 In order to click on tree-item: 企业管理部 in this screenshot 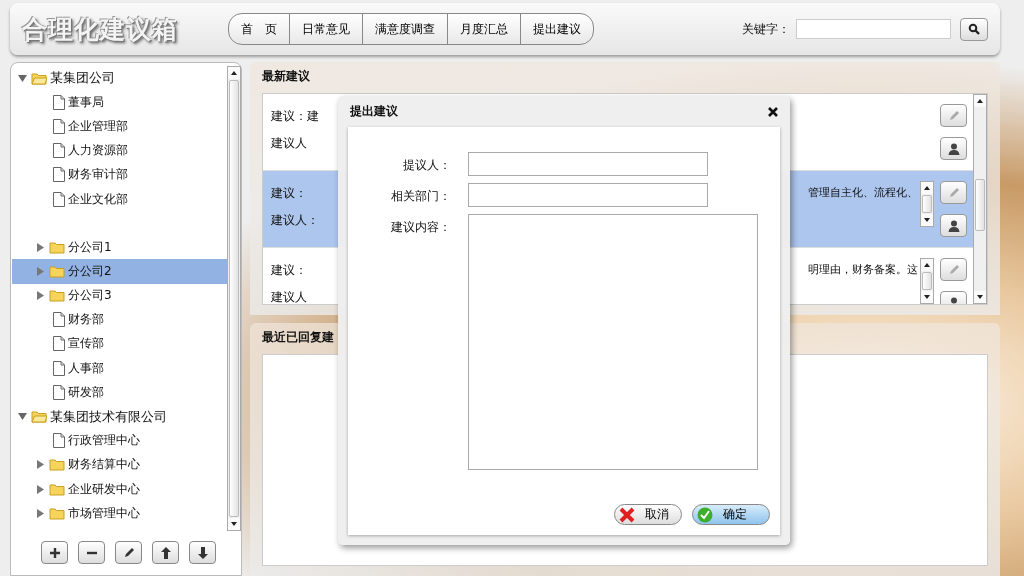, I will do `click(119, 126)`.